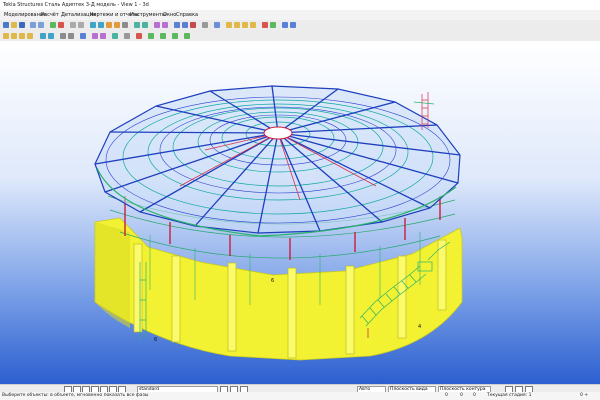 This screenshot has width=600, height=400. I want to click on snap-mid-icon, so click(245, 25).